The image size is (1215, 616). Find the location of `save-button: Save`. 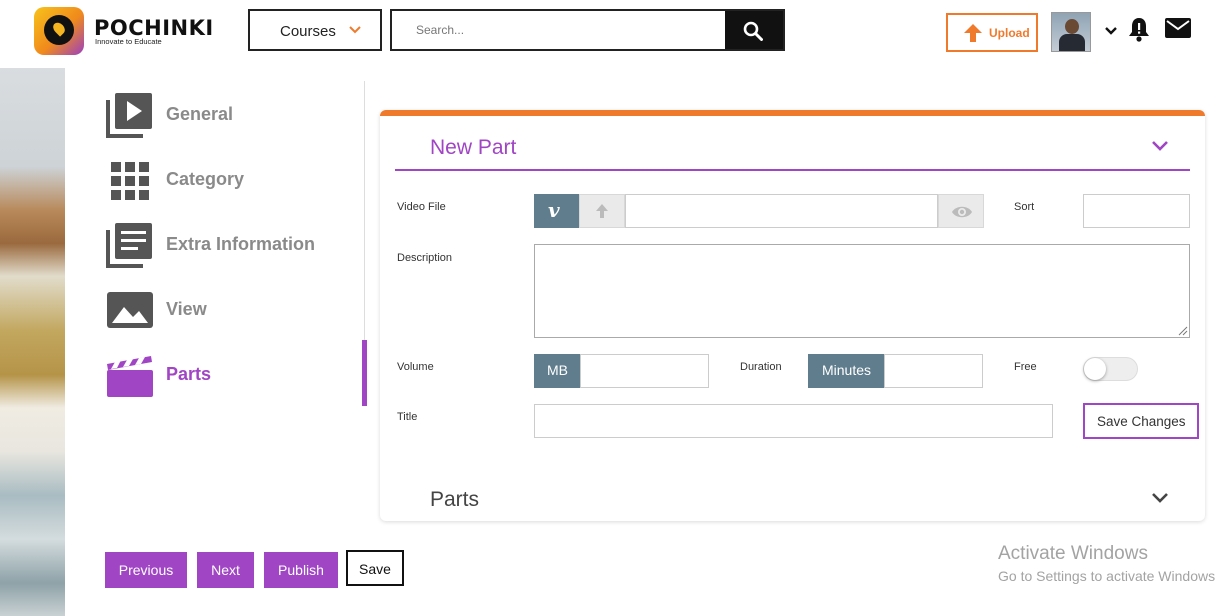

save-button: Save is located at coordinates (375, 568).